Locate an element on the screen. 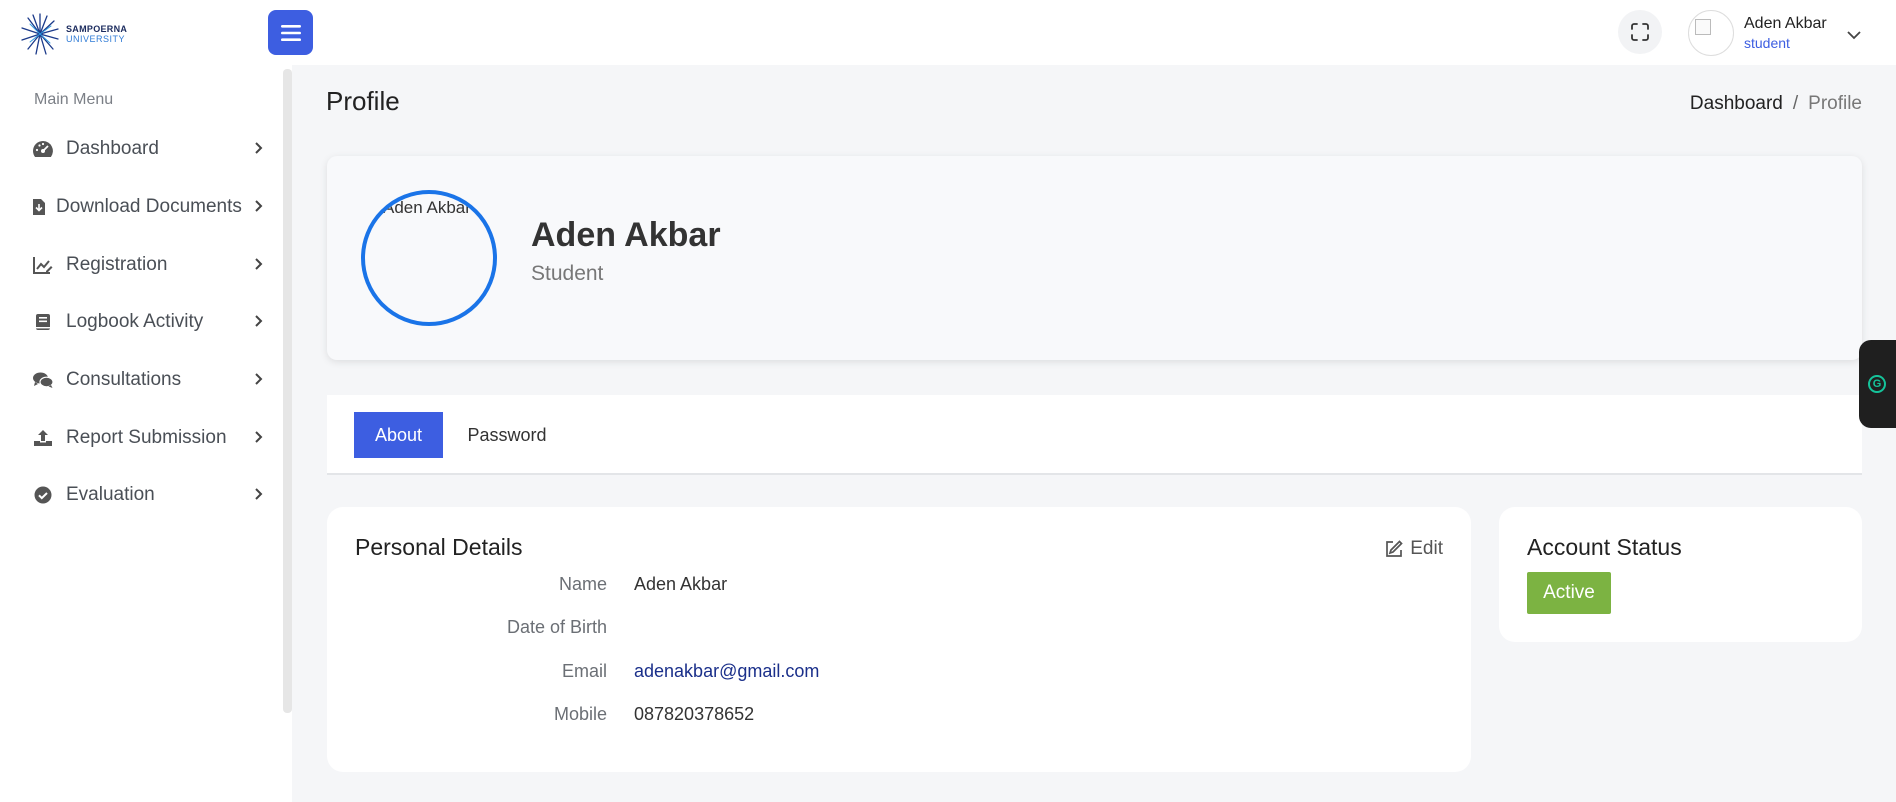 This screenshot has width=1896, height=802. status-badge: Active is located at coordinates (1569, 593).